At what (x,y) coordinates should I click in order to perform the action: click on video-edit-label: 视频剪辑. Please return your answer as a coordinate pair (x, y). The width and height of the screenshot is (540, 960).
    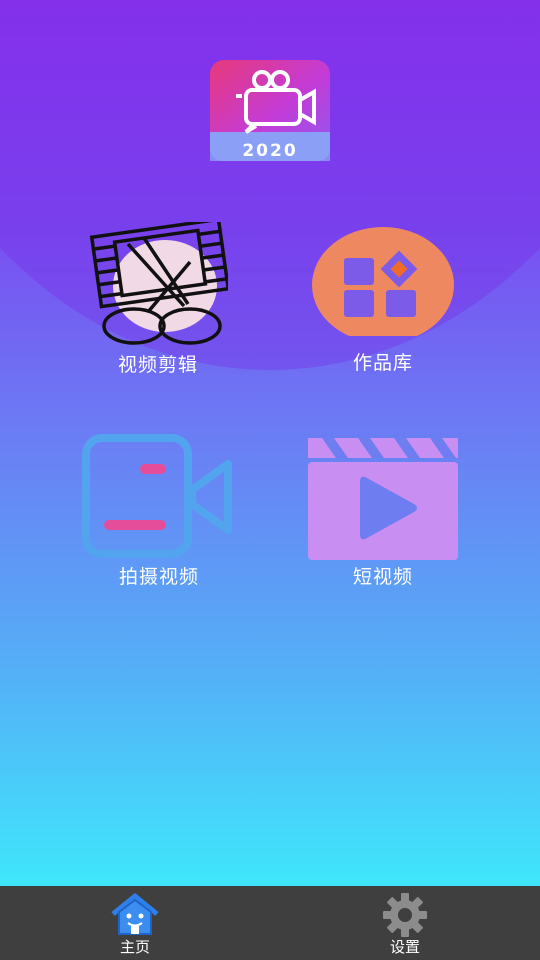
    Looking at the image, I should click on (157, 365).